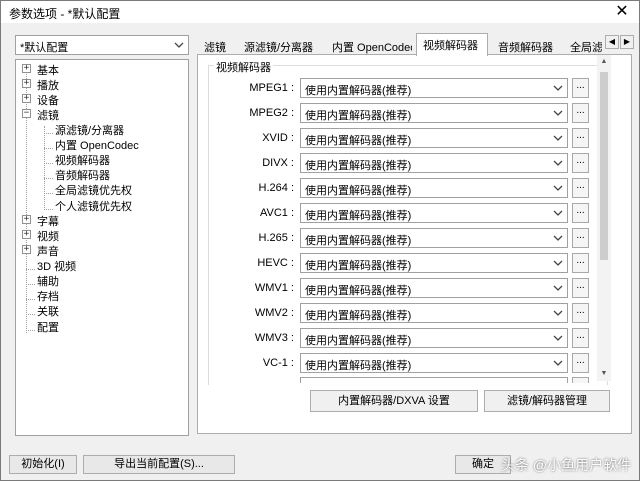  I want to click on decoder-select-vc1: 使用内置解码器(推荐), so click(434, 363).